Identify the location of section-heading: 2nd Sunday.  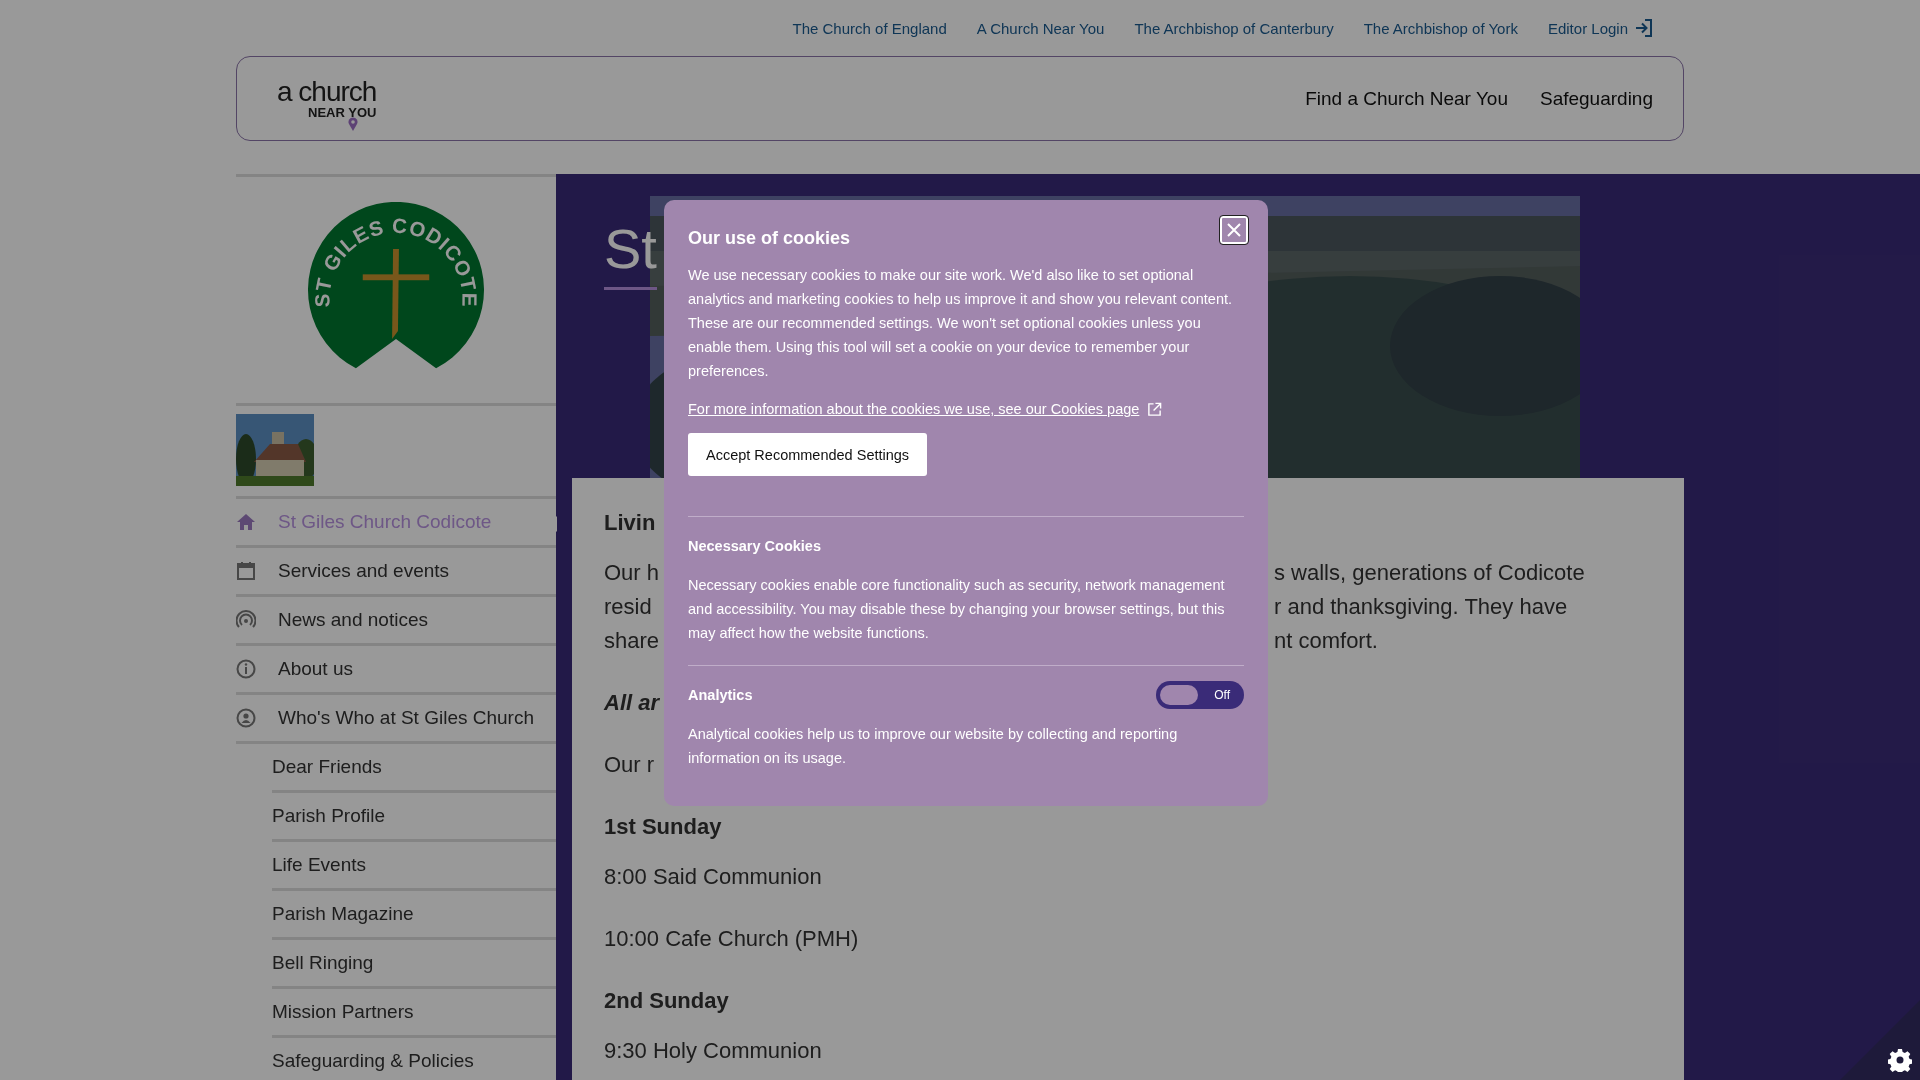
(666, 1001).